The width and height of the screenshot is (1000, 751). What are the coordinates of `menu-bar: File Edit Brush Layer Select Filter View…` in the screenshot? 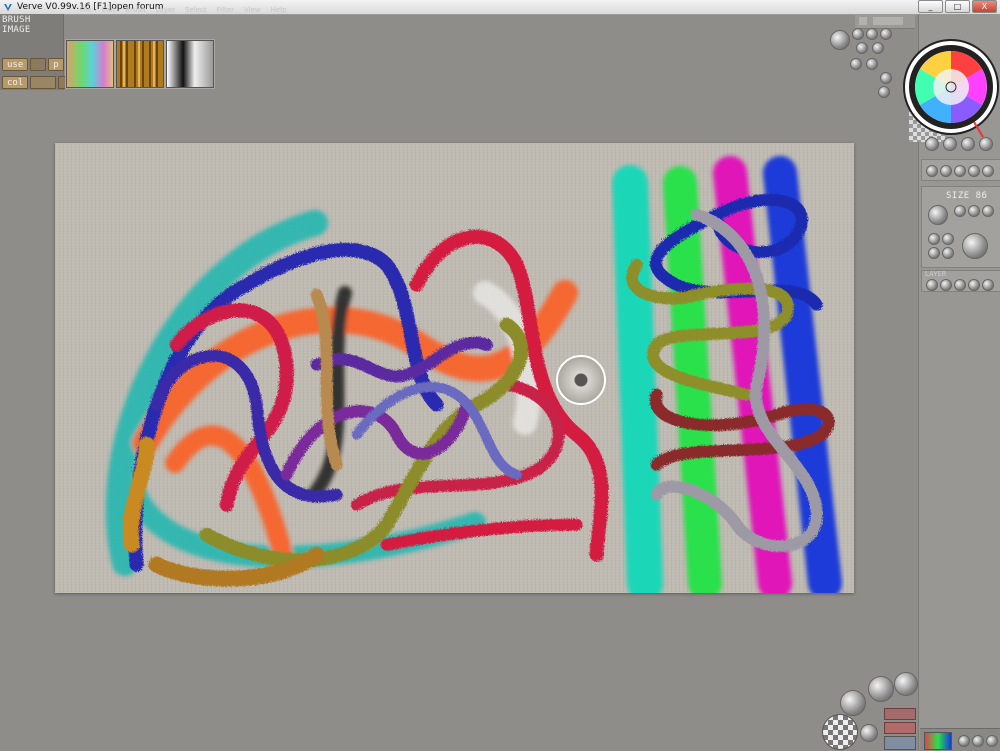 It's located at (183, 10).